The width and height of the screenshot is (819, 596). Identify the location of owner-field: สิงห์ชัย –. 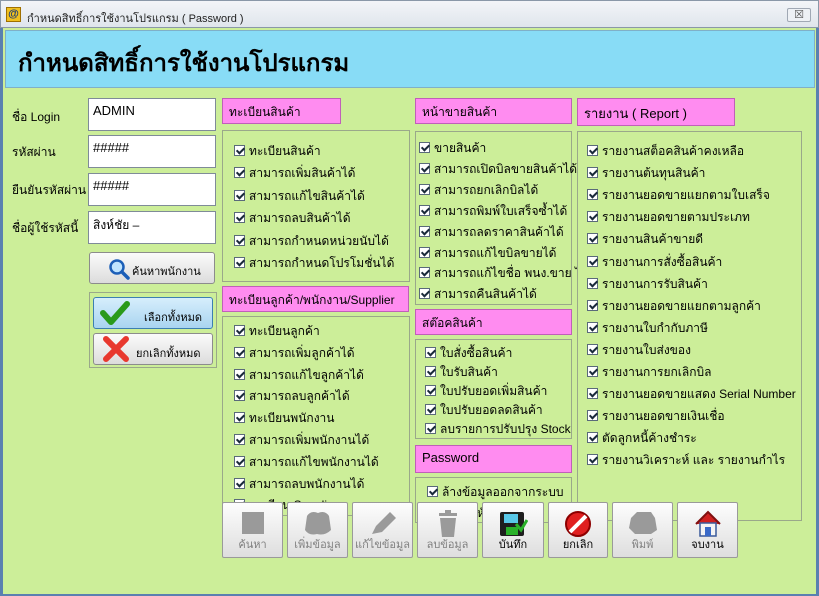
(152, 227).